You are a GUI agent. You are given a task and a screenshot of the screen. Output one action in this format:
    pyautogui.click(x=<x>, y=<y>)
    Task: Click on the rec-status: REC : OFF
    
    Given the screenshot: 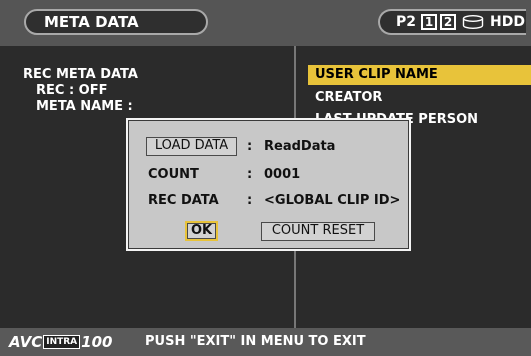 What is the action you would take?
    pyautogui.click(x=72, y=90)
    